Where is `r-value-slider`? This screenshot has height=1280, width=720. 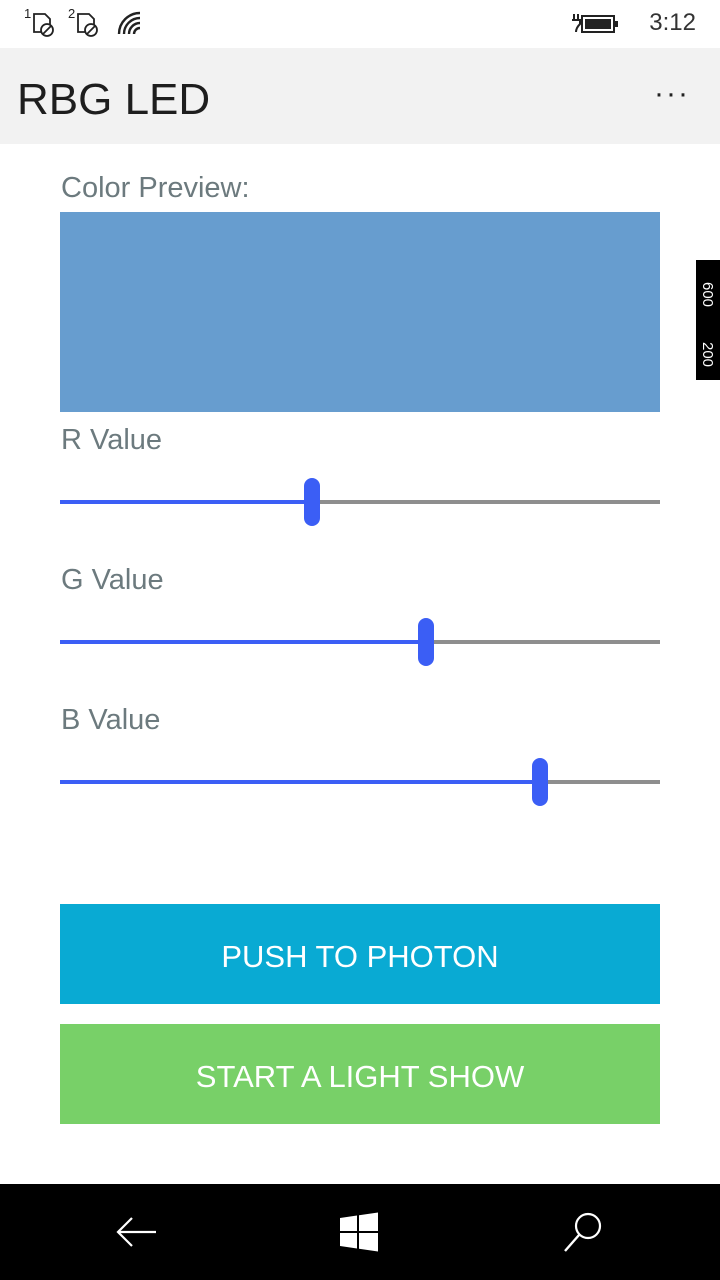
r-value-slider is located at coordinates (360, 502).